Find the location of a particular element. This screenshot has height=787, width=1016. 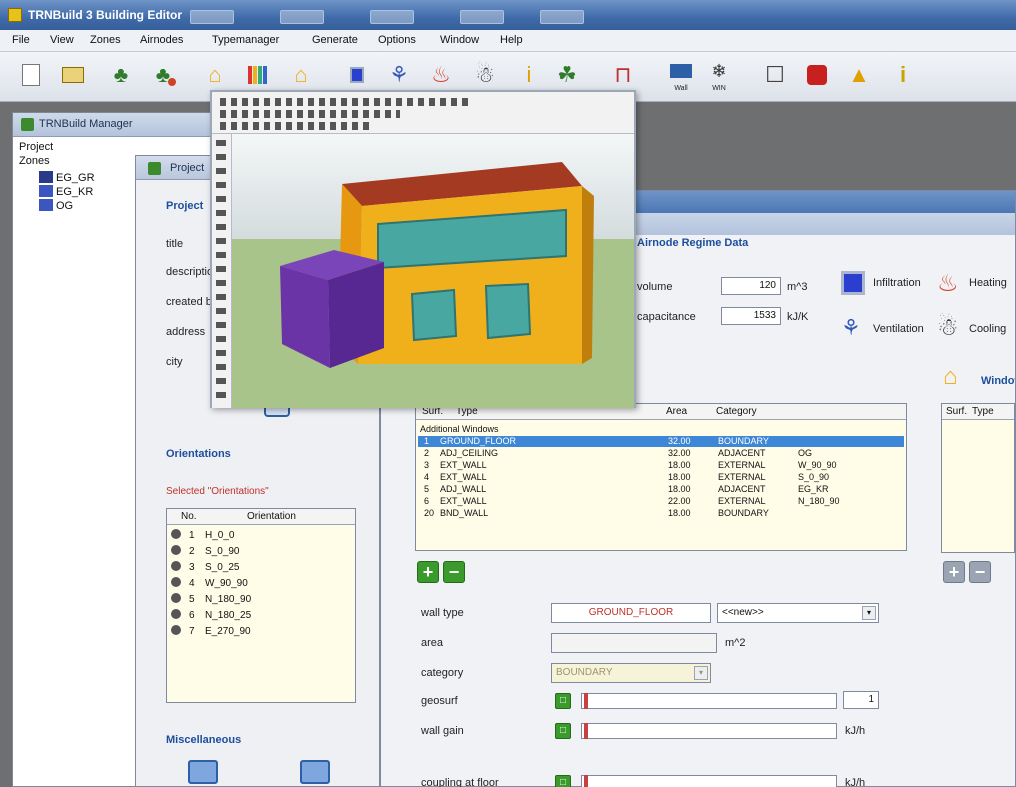

wall-row: 4 EXT_WALL 18.00 EXTERNAL S_0_90 is located at coordinates (661, 477).